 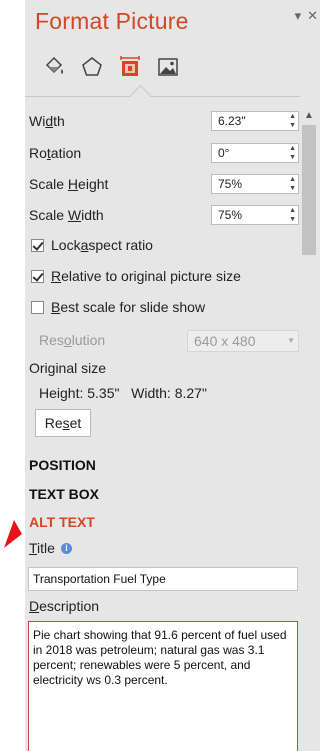 I want to click on tab-picture, so click(x=168, y=69).